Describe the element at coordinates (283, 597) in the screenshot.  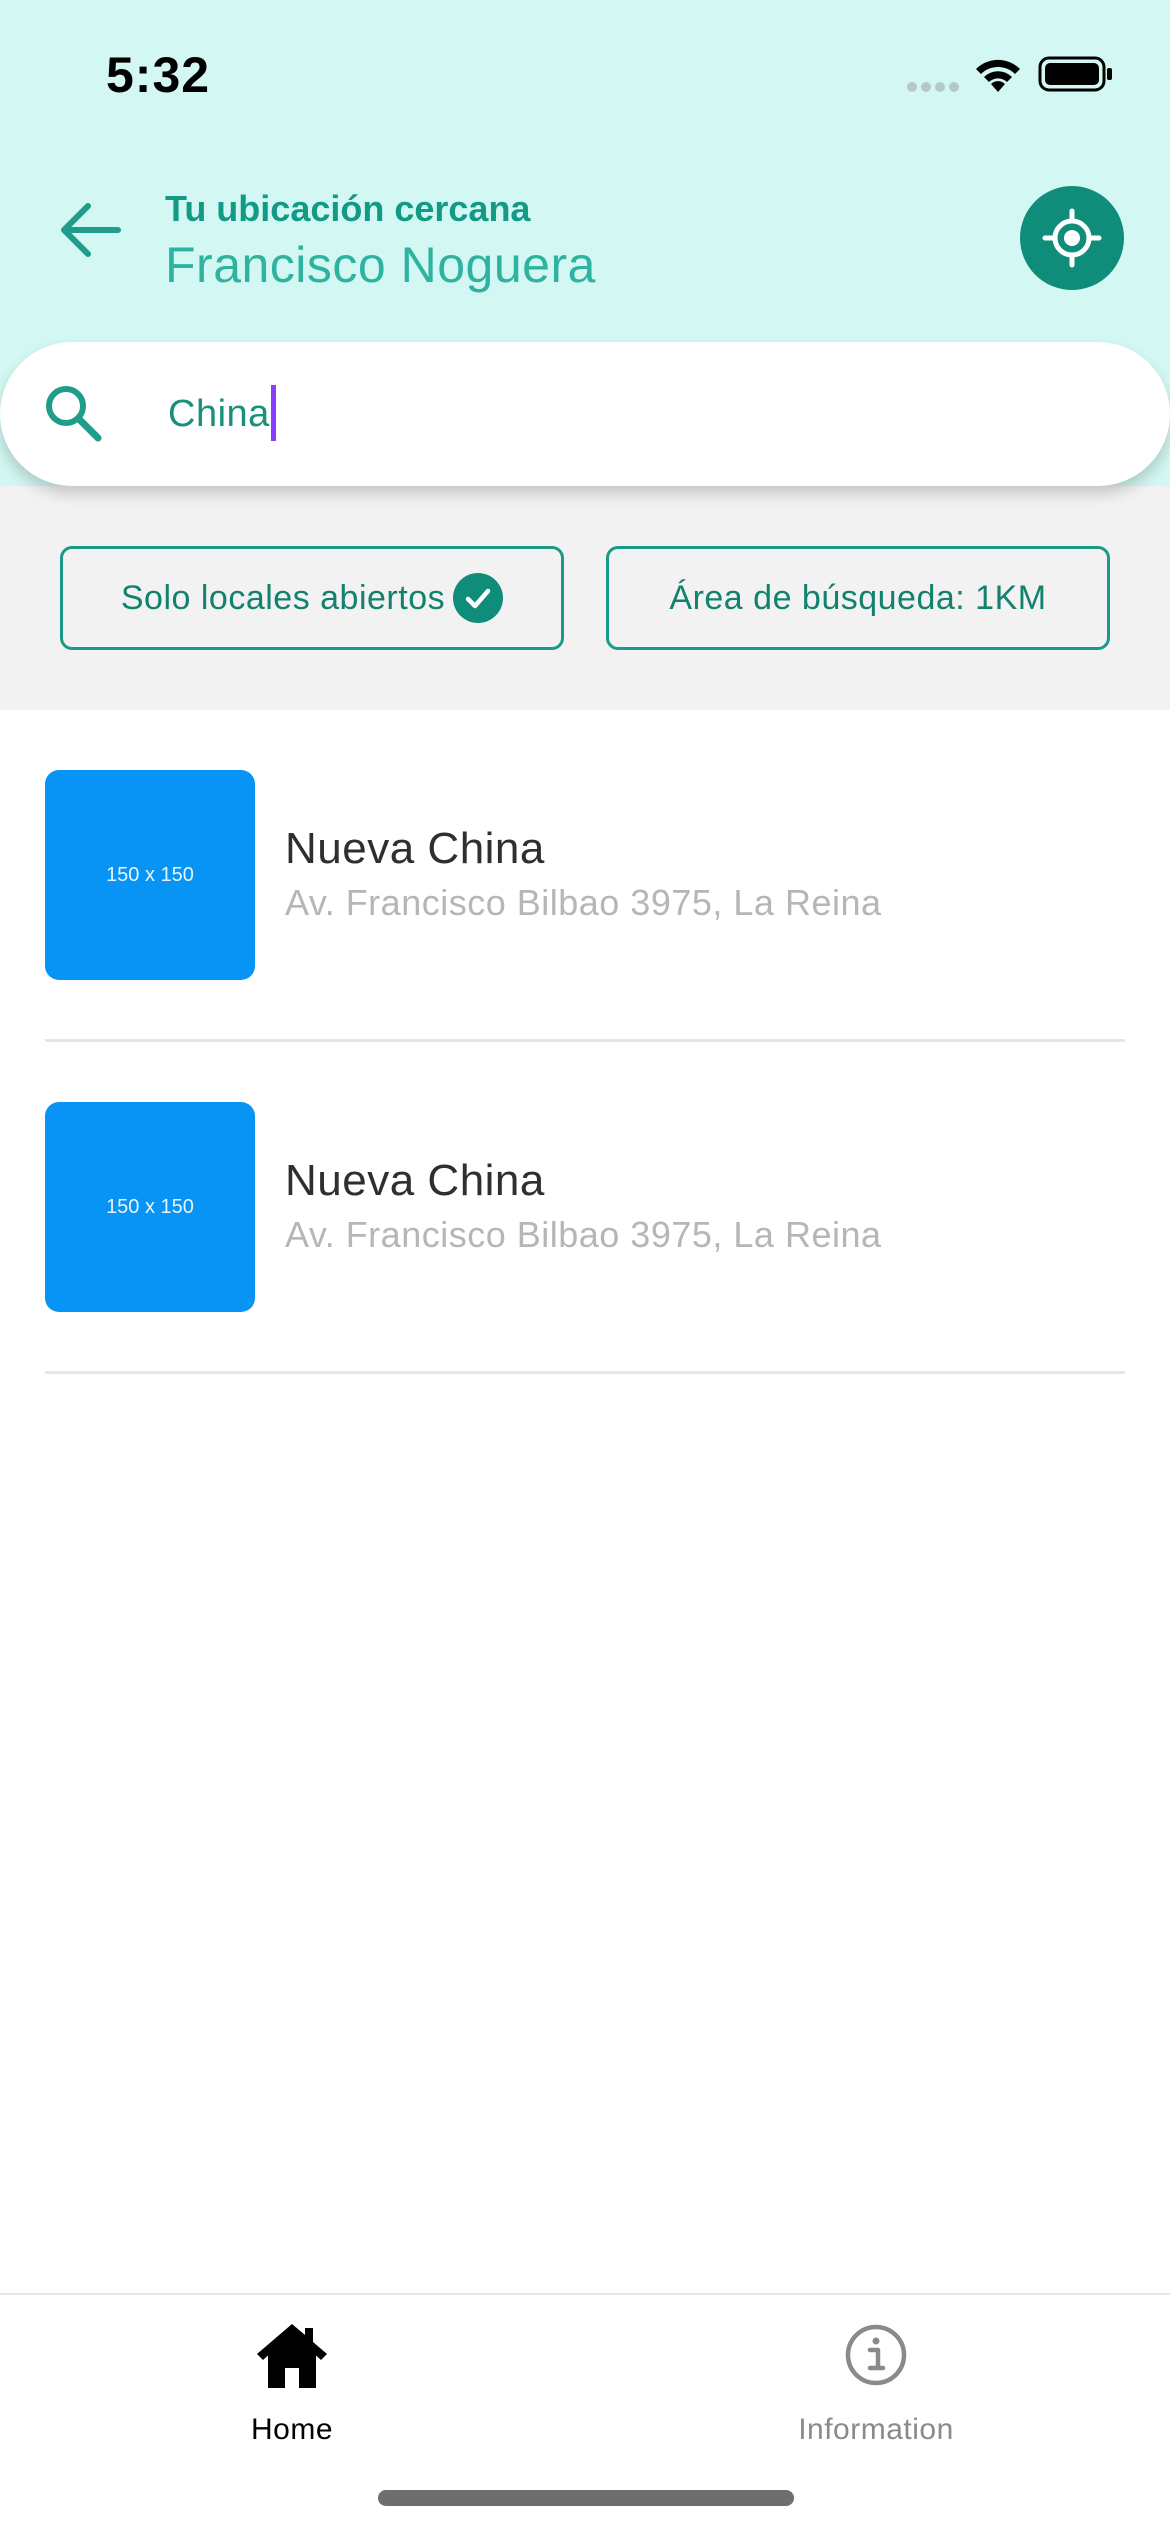
I see `open-only-filter-label: Solo locales abiertos` at that location.